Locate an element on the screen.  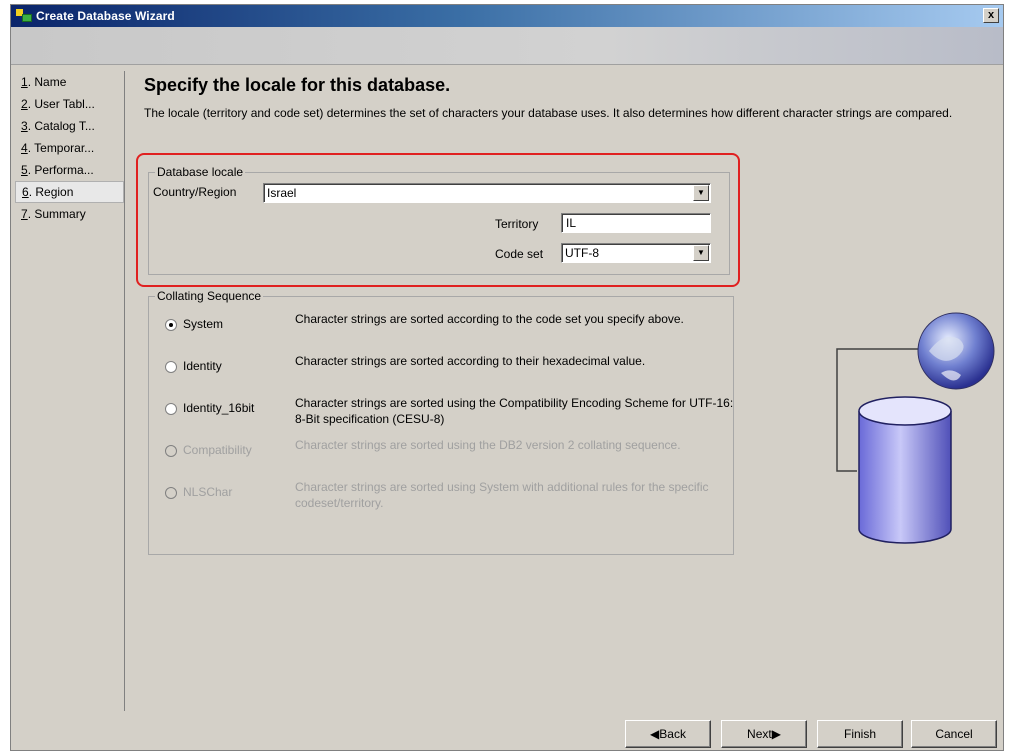
identity-16bit-radio-label: Identity_16bit is located at coordinates (218, 408).